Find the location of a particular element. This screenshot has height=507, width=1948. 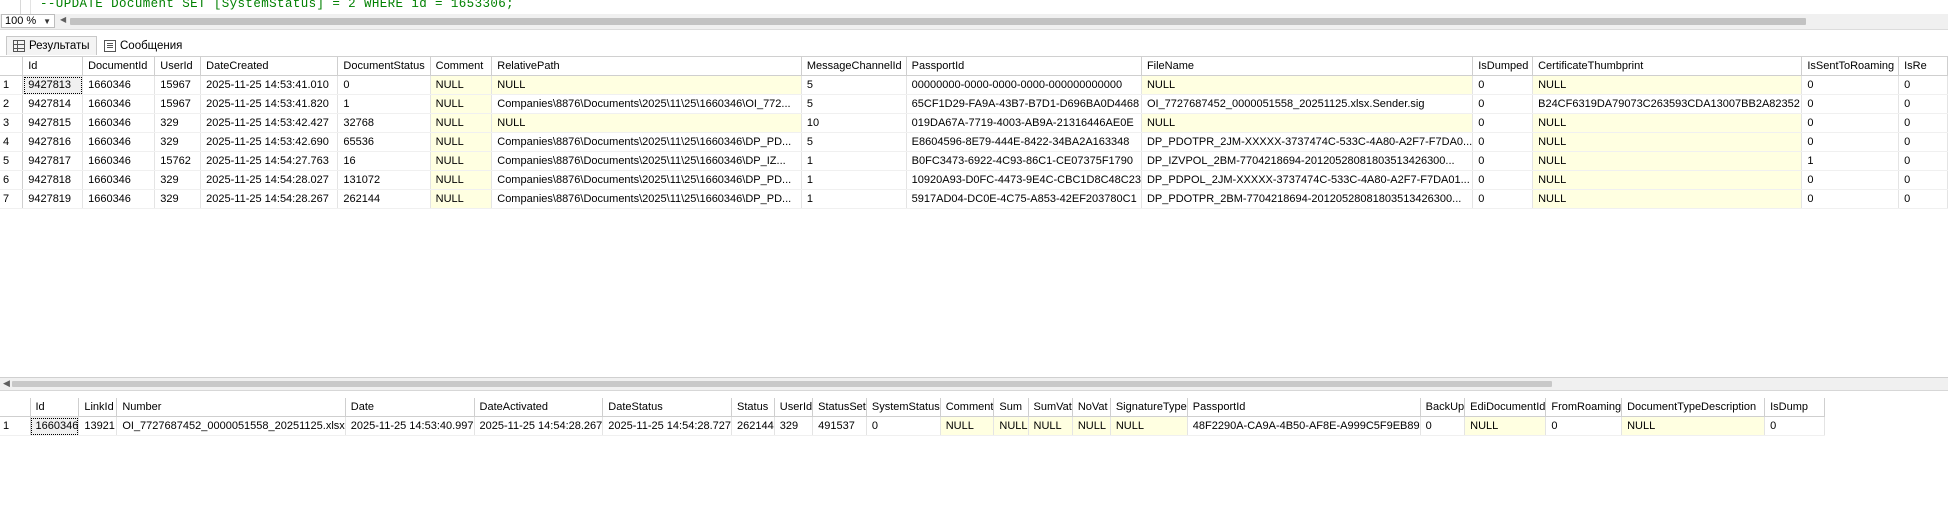

table-cell: 9427819 is located at coordinates (53, 199).